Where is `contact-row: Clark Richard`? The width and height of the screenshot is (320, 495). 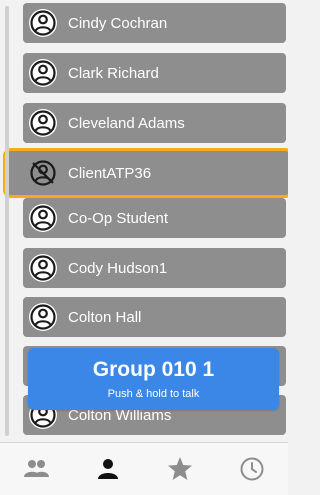
contact-row: Clark Richard is located at coordinates (154, 73).